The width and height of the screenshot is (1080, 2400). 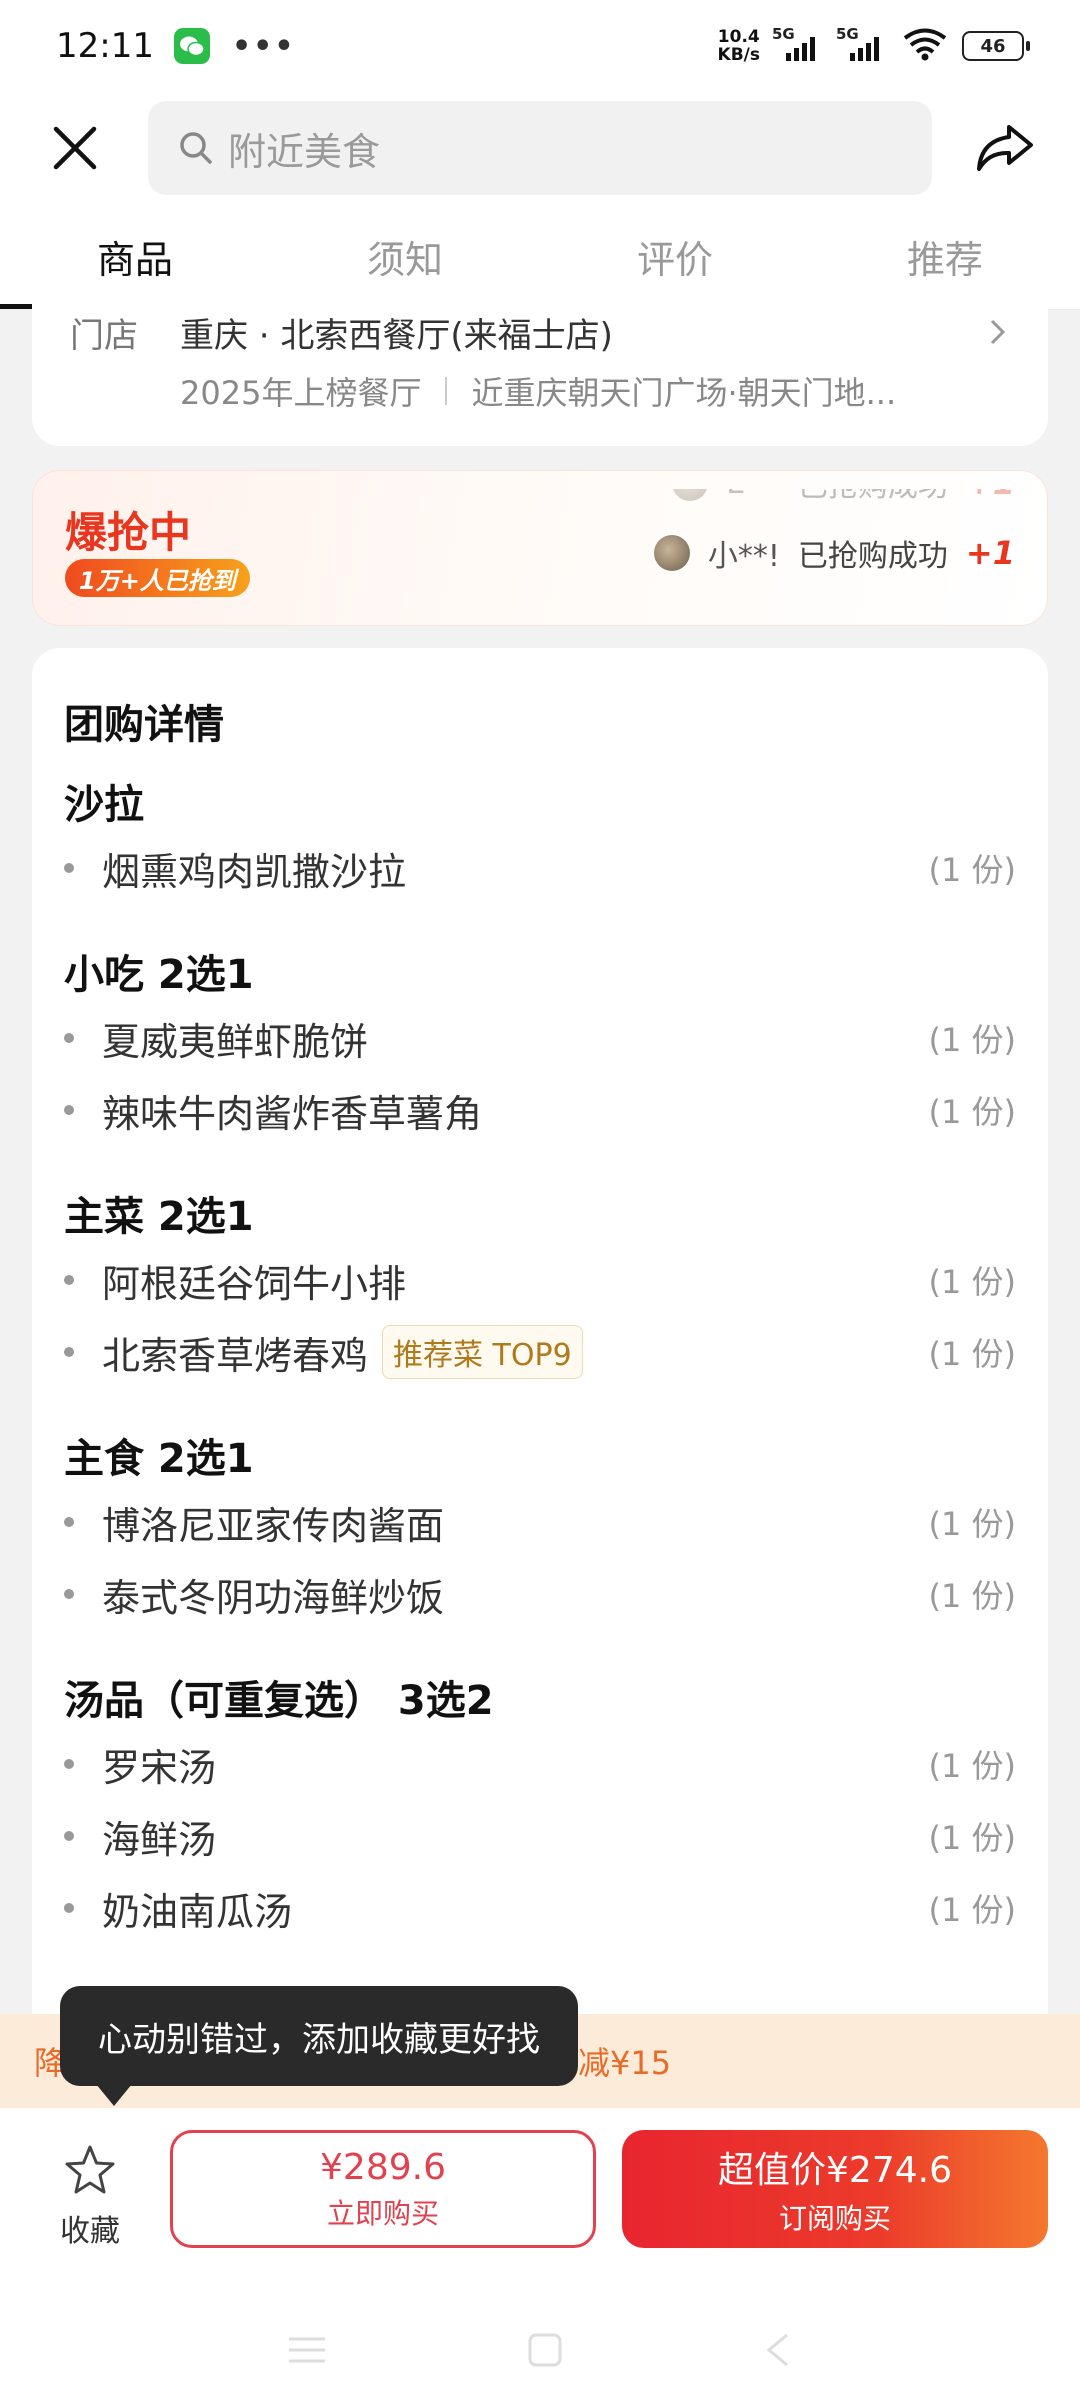 What do you see at coordinates (235, 1355) in the screenshot?
I see `item-name: 北索香草烤春鸡` at bounding box center [235, 1355].